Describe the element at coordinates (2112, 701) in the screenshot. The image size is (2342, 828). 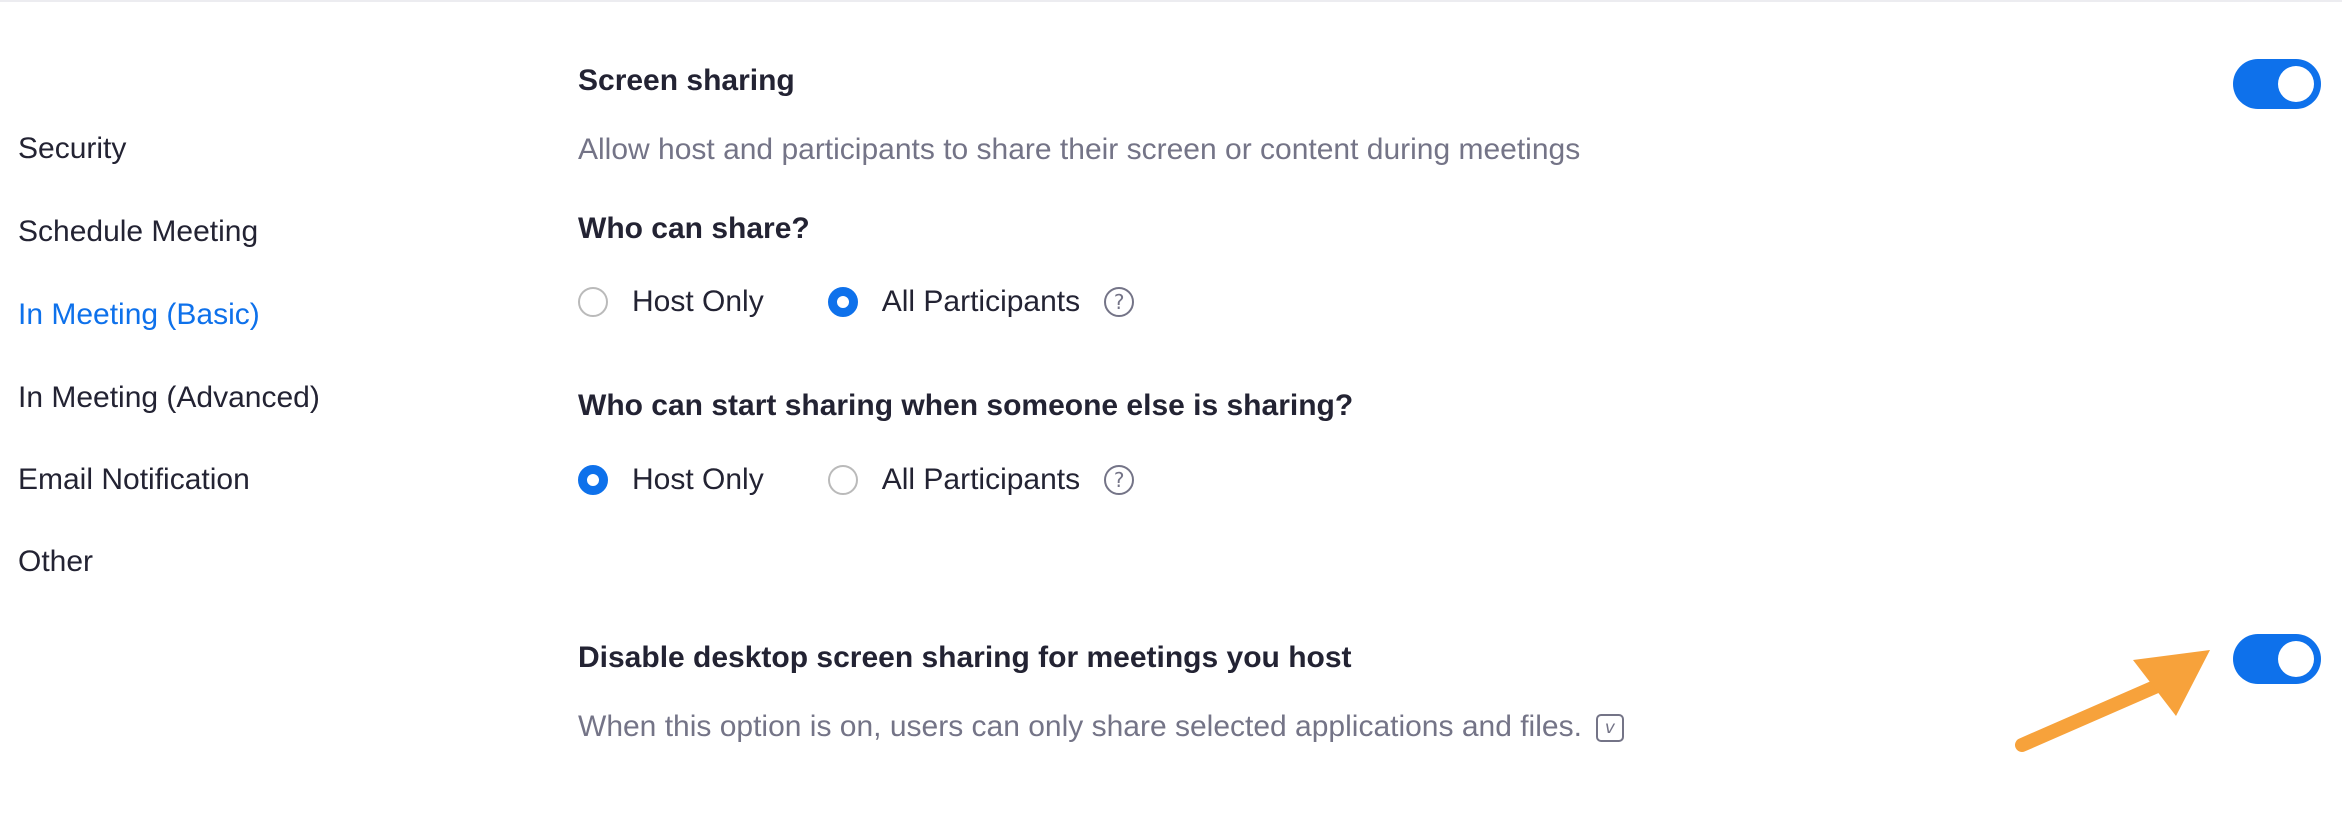
I see `annotation-arrow-icon` at that location.